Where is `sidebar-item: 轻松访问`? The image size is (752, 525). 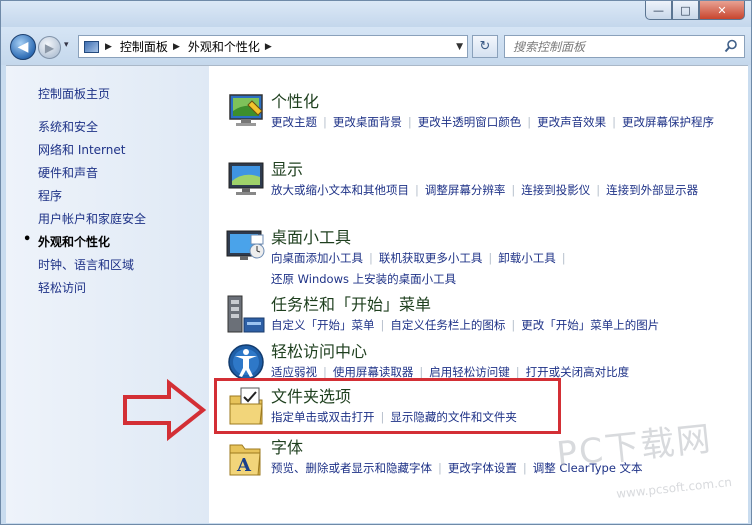 sidebar-item: 轻松访问 is located at coordinates (92, 290).